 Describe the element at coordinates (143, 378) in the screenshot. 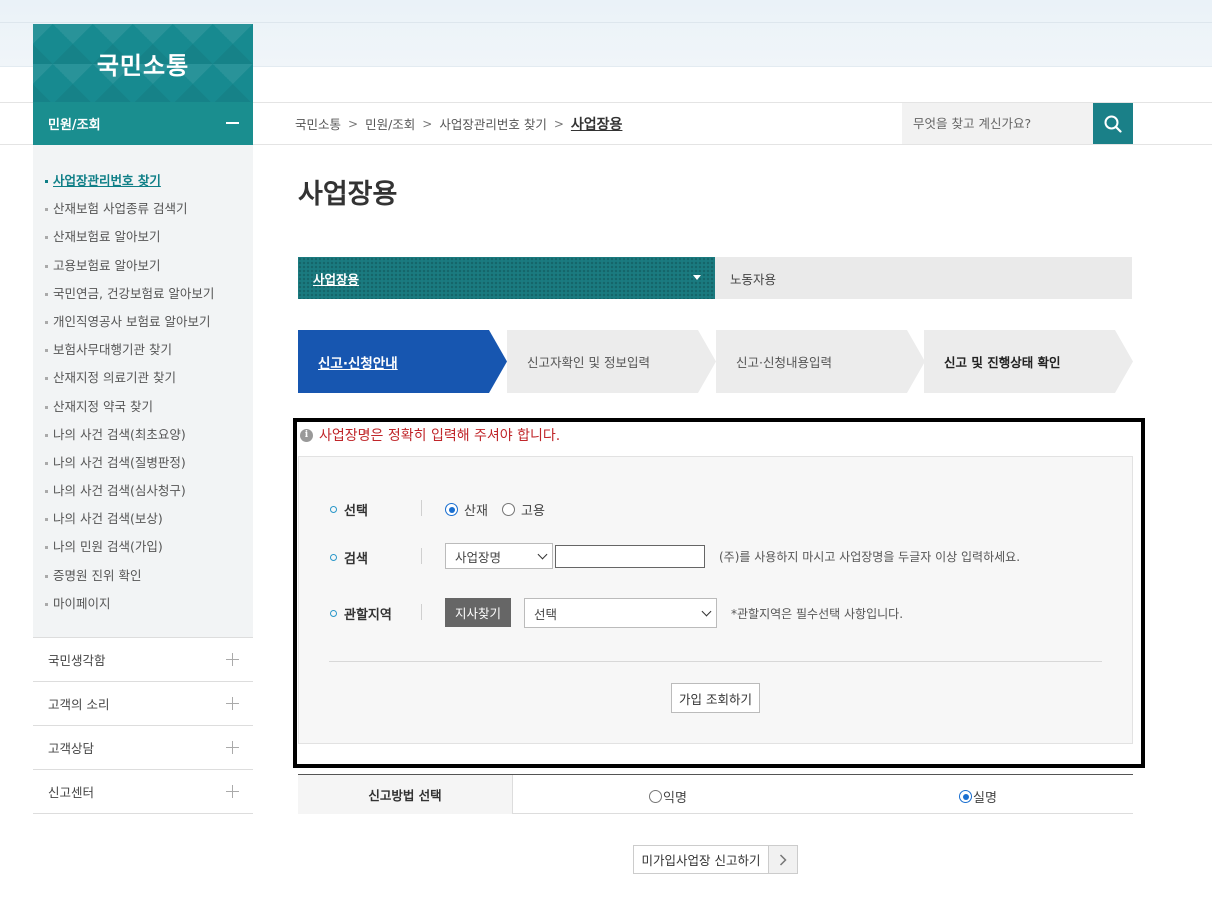

I see `sidebar-item-medical-search: 산재지정 의료기관 찾기` at that location.